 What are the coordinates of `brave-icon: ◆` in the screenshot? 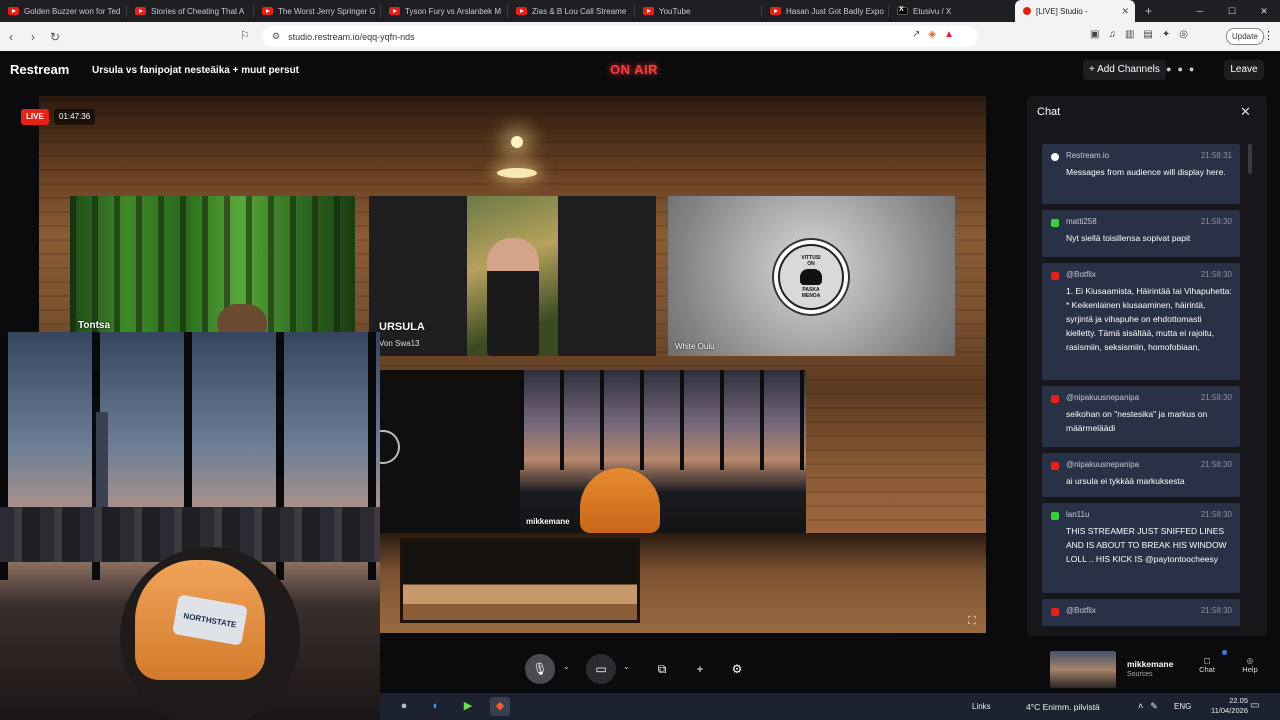 It's located at (500, 706).